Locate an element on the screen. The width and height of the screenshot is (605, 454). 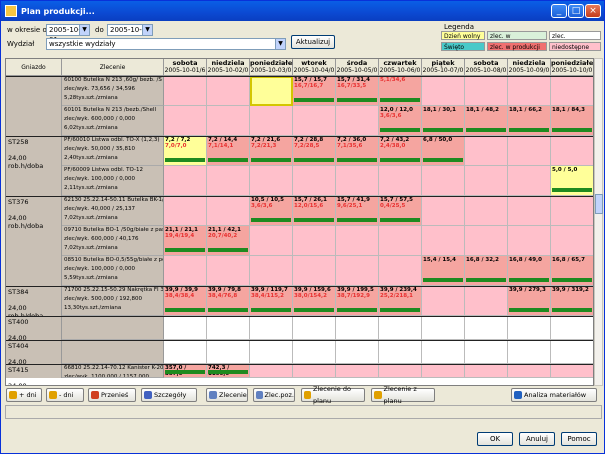
day-cell: 16,8 / 32,2 is located at coordinates (486, 271).